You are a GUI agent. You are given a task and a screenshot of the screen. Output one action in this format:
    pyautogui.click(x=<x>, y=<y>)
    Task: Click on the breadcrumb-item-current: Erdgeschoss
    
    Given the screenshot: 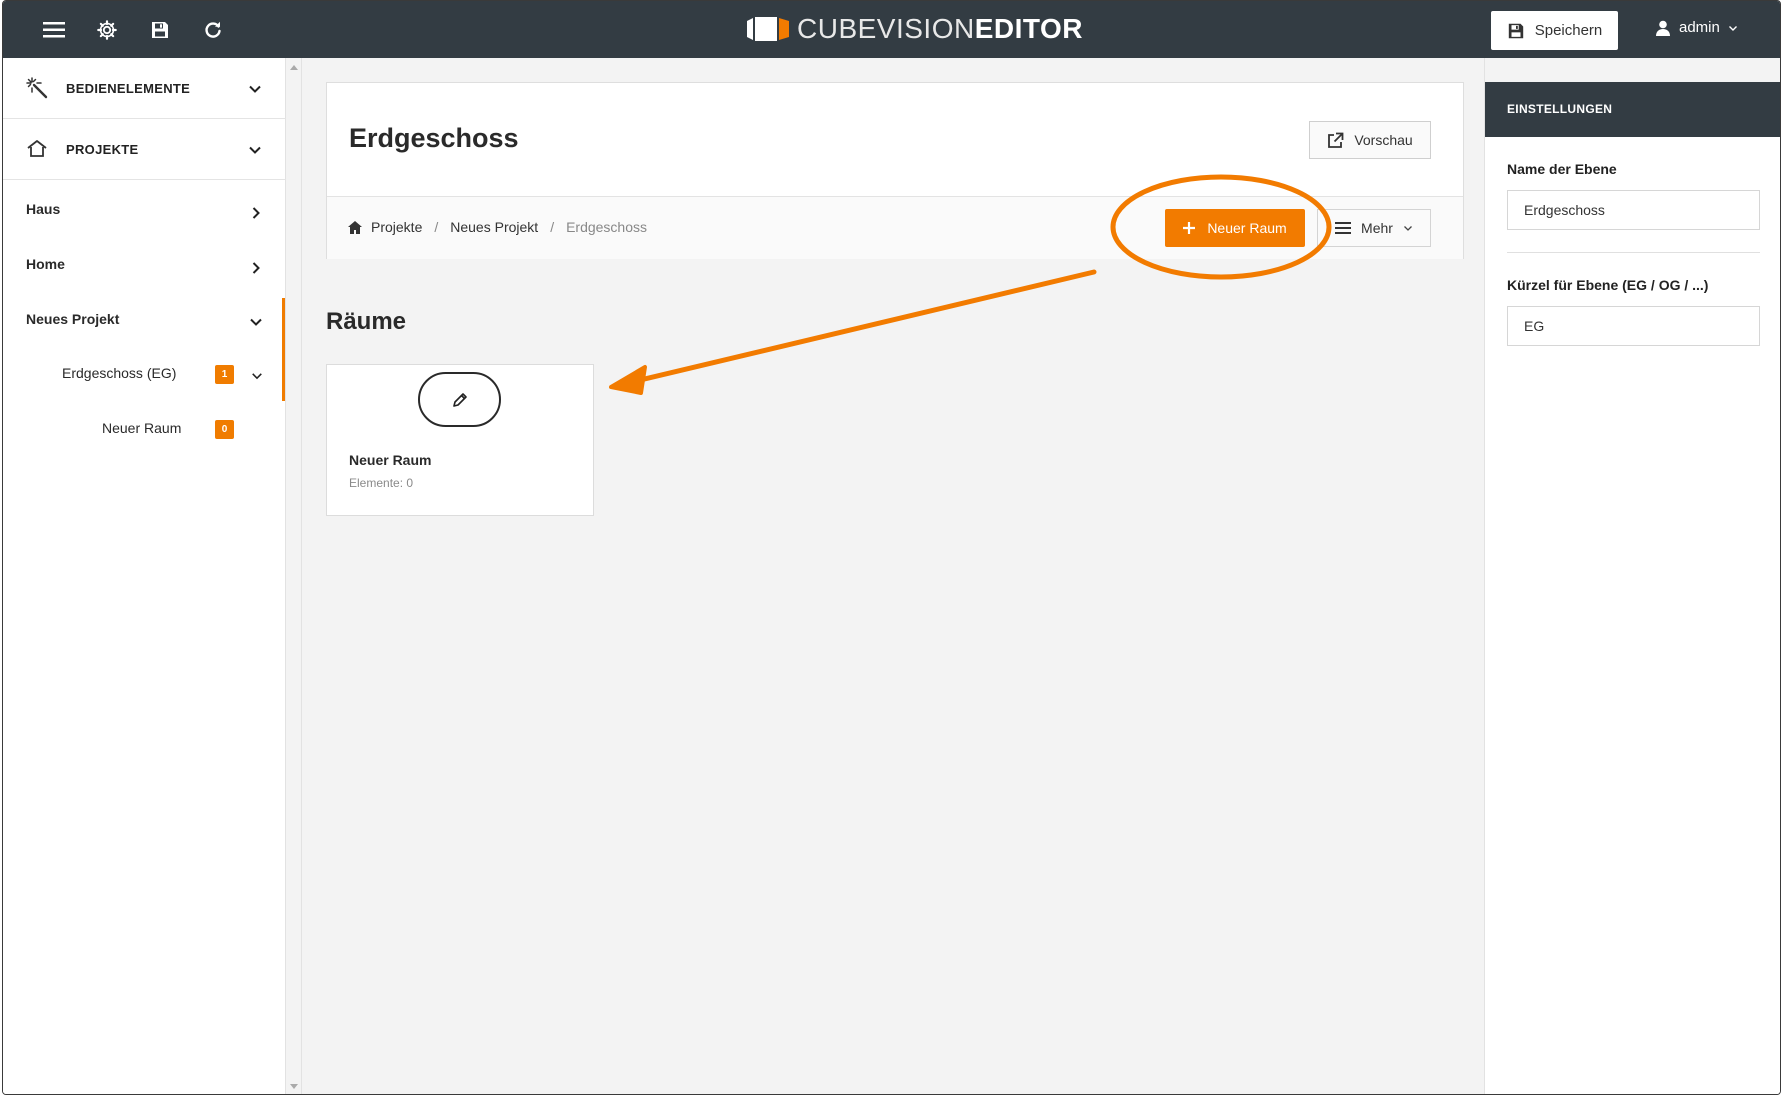 What is the action you would take?
    pyautogui.click(x=607, y=227)
    